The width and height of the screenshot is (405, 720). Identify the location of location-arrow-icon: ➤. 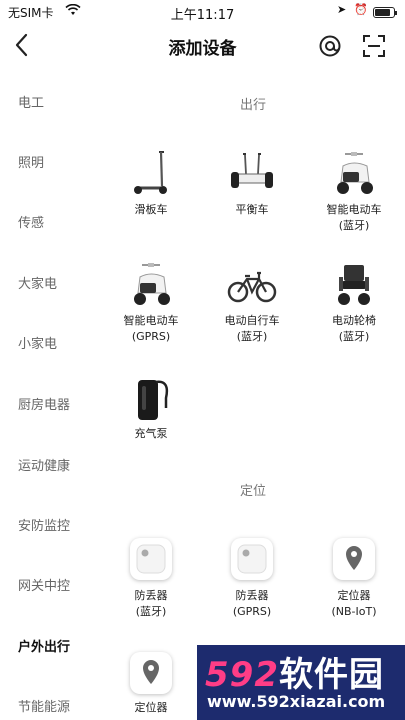
(342, 9).